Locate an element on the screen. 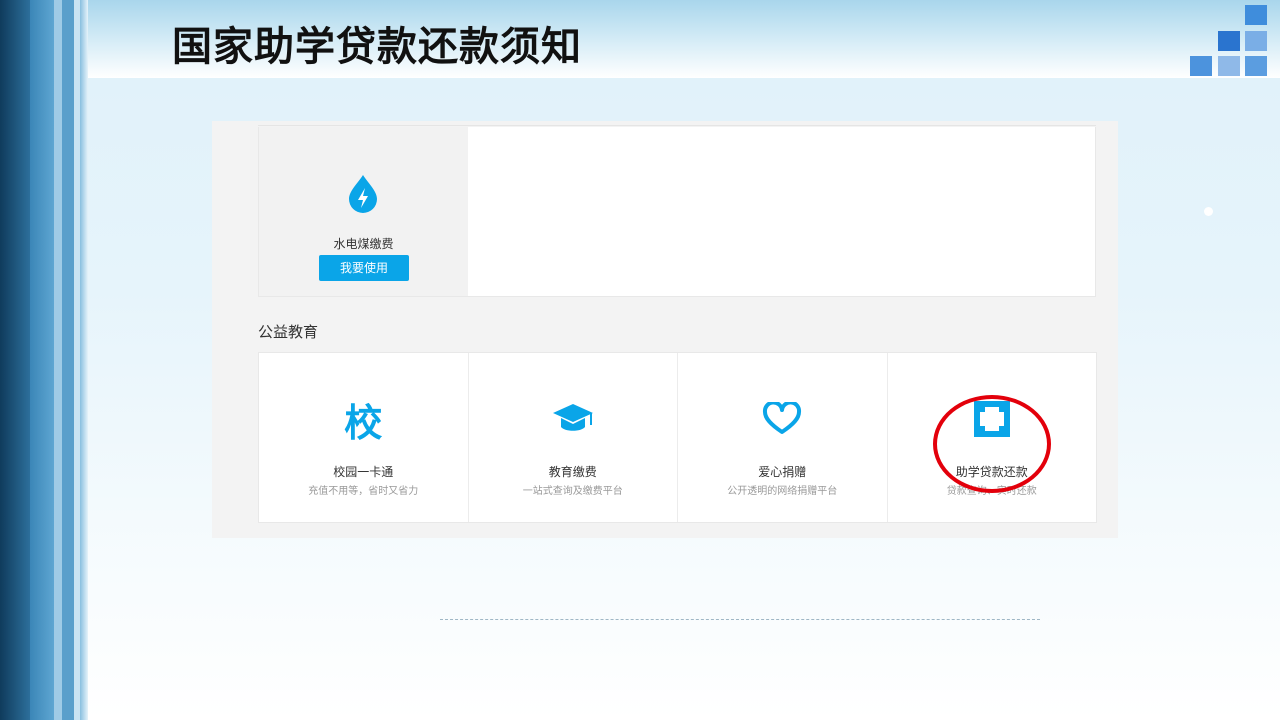  education-payment-tile: 教育缴费 一站式查询及缴费平台 is located at coordinates (573, 437).